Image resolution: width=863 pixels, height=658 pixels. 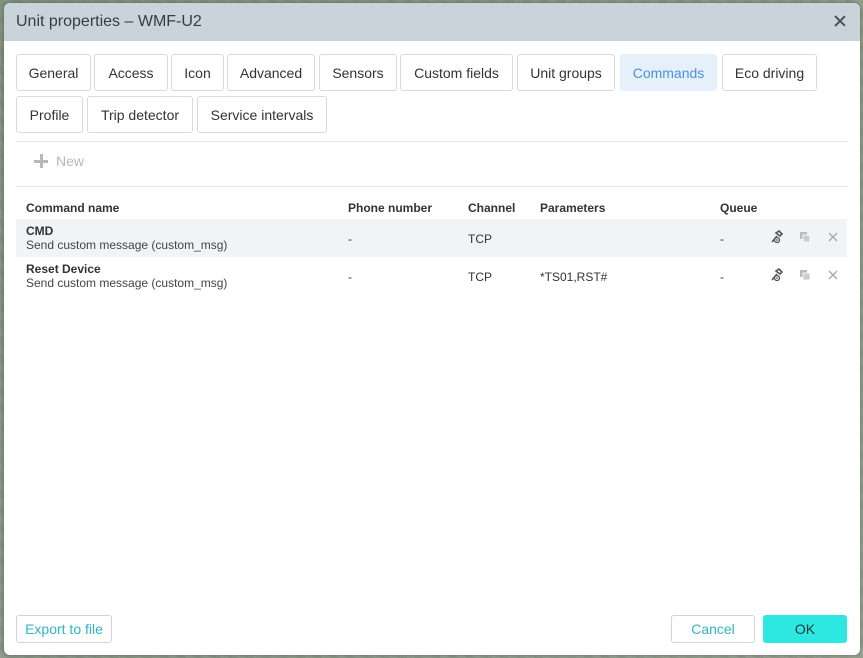 What do you see at coordinates (574, 277) in the screenshot?
I see `parameters: *TS01,RST#` at bounding box center [574, 277].